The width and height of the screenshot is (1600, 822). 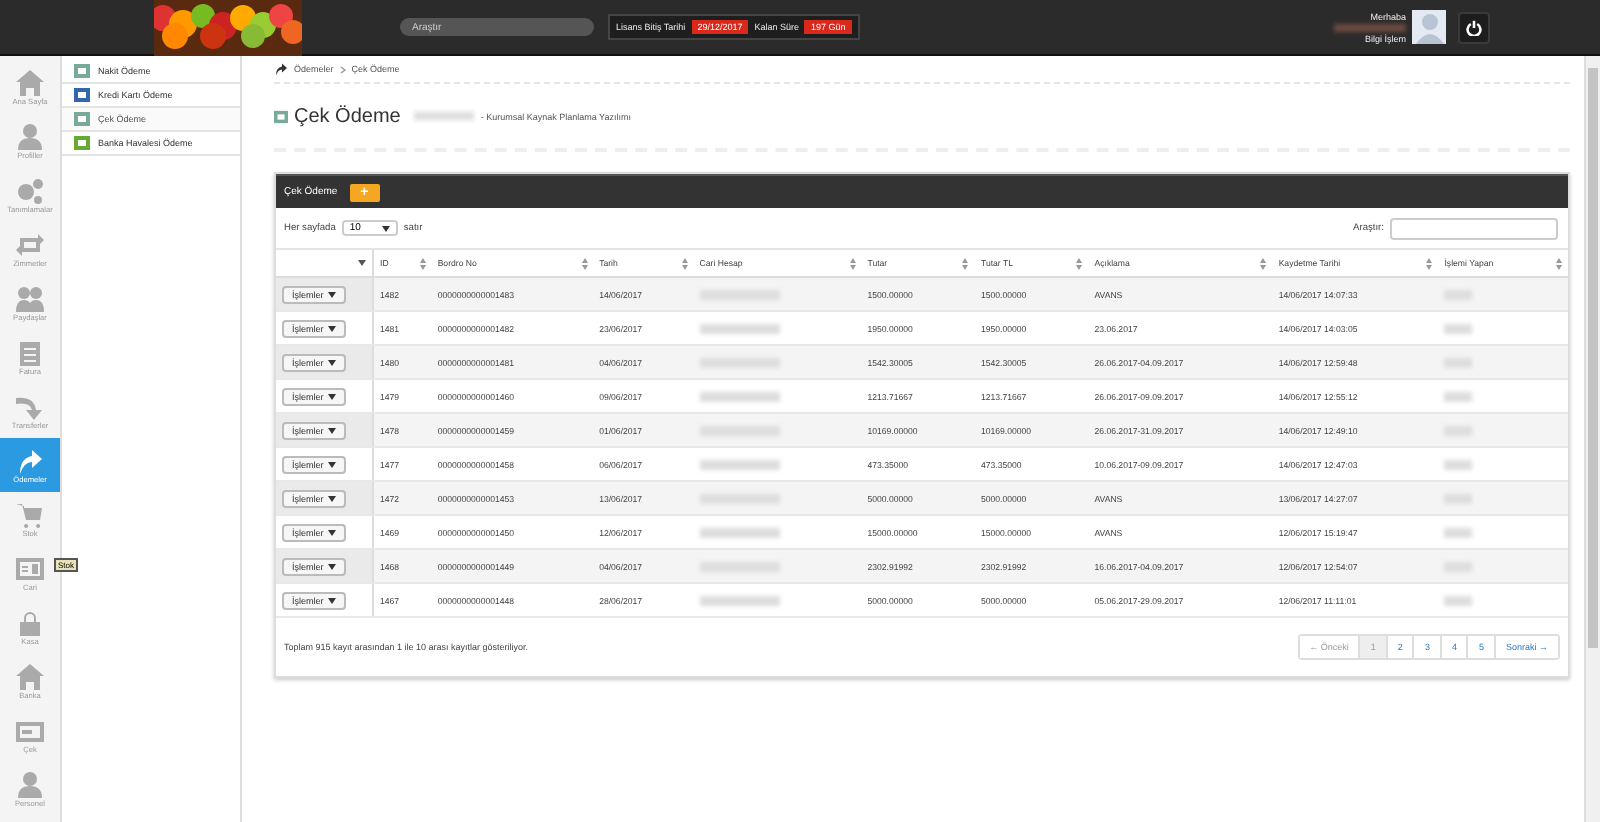 What do you see at coordinates (30, 514) in the screenshot?
I see `cart-icon` at bounding box center [30, 514].